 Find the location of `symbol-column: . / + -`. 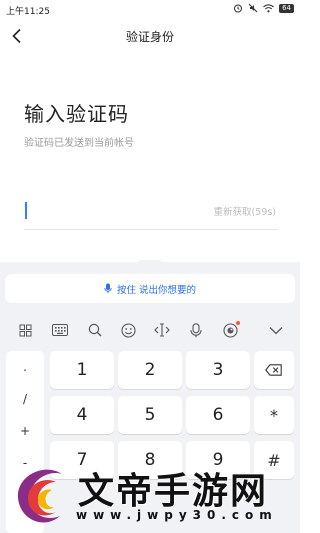

symbol-column: . / + - is located at coordinates (25, 442).